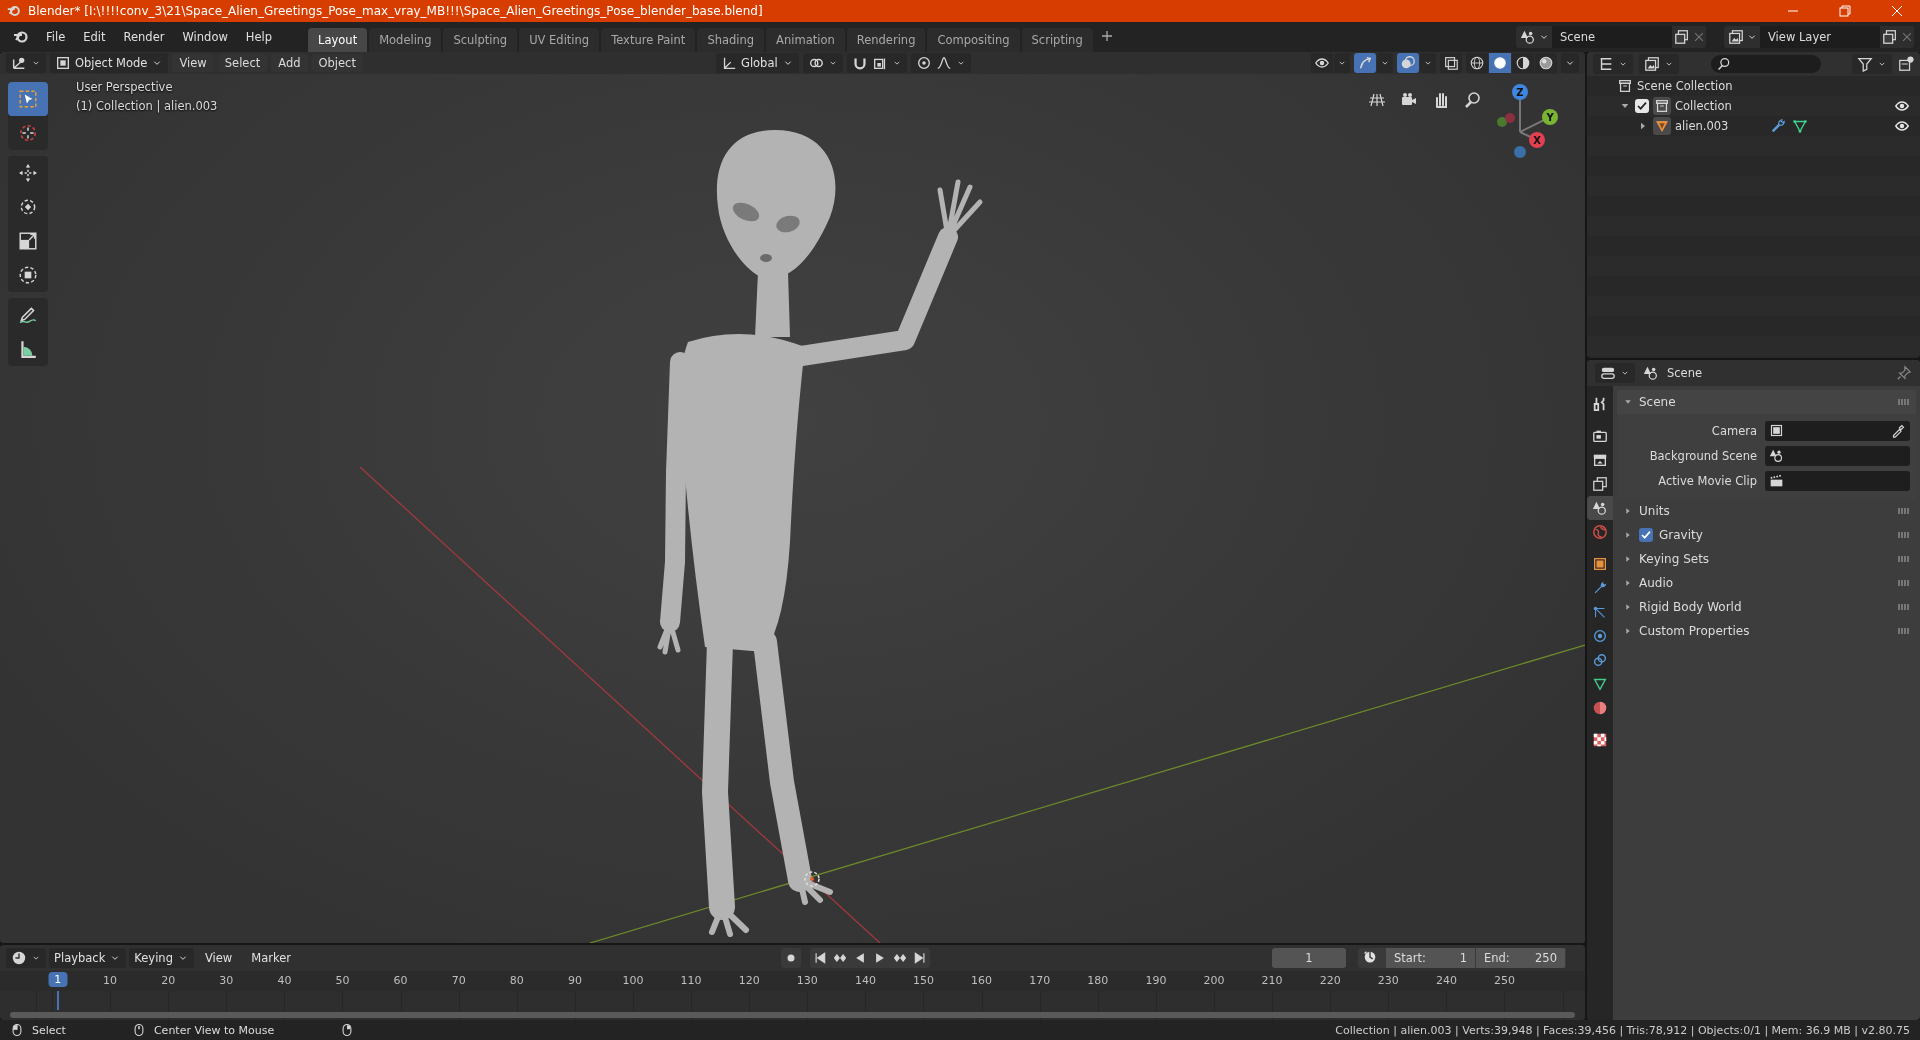 Image resolution: width=1920 pixels, height=1040 pixels. Describe the element at coordinates (757, 63) in the screenshot. I see `orientation-dropdown: Global` at that location.